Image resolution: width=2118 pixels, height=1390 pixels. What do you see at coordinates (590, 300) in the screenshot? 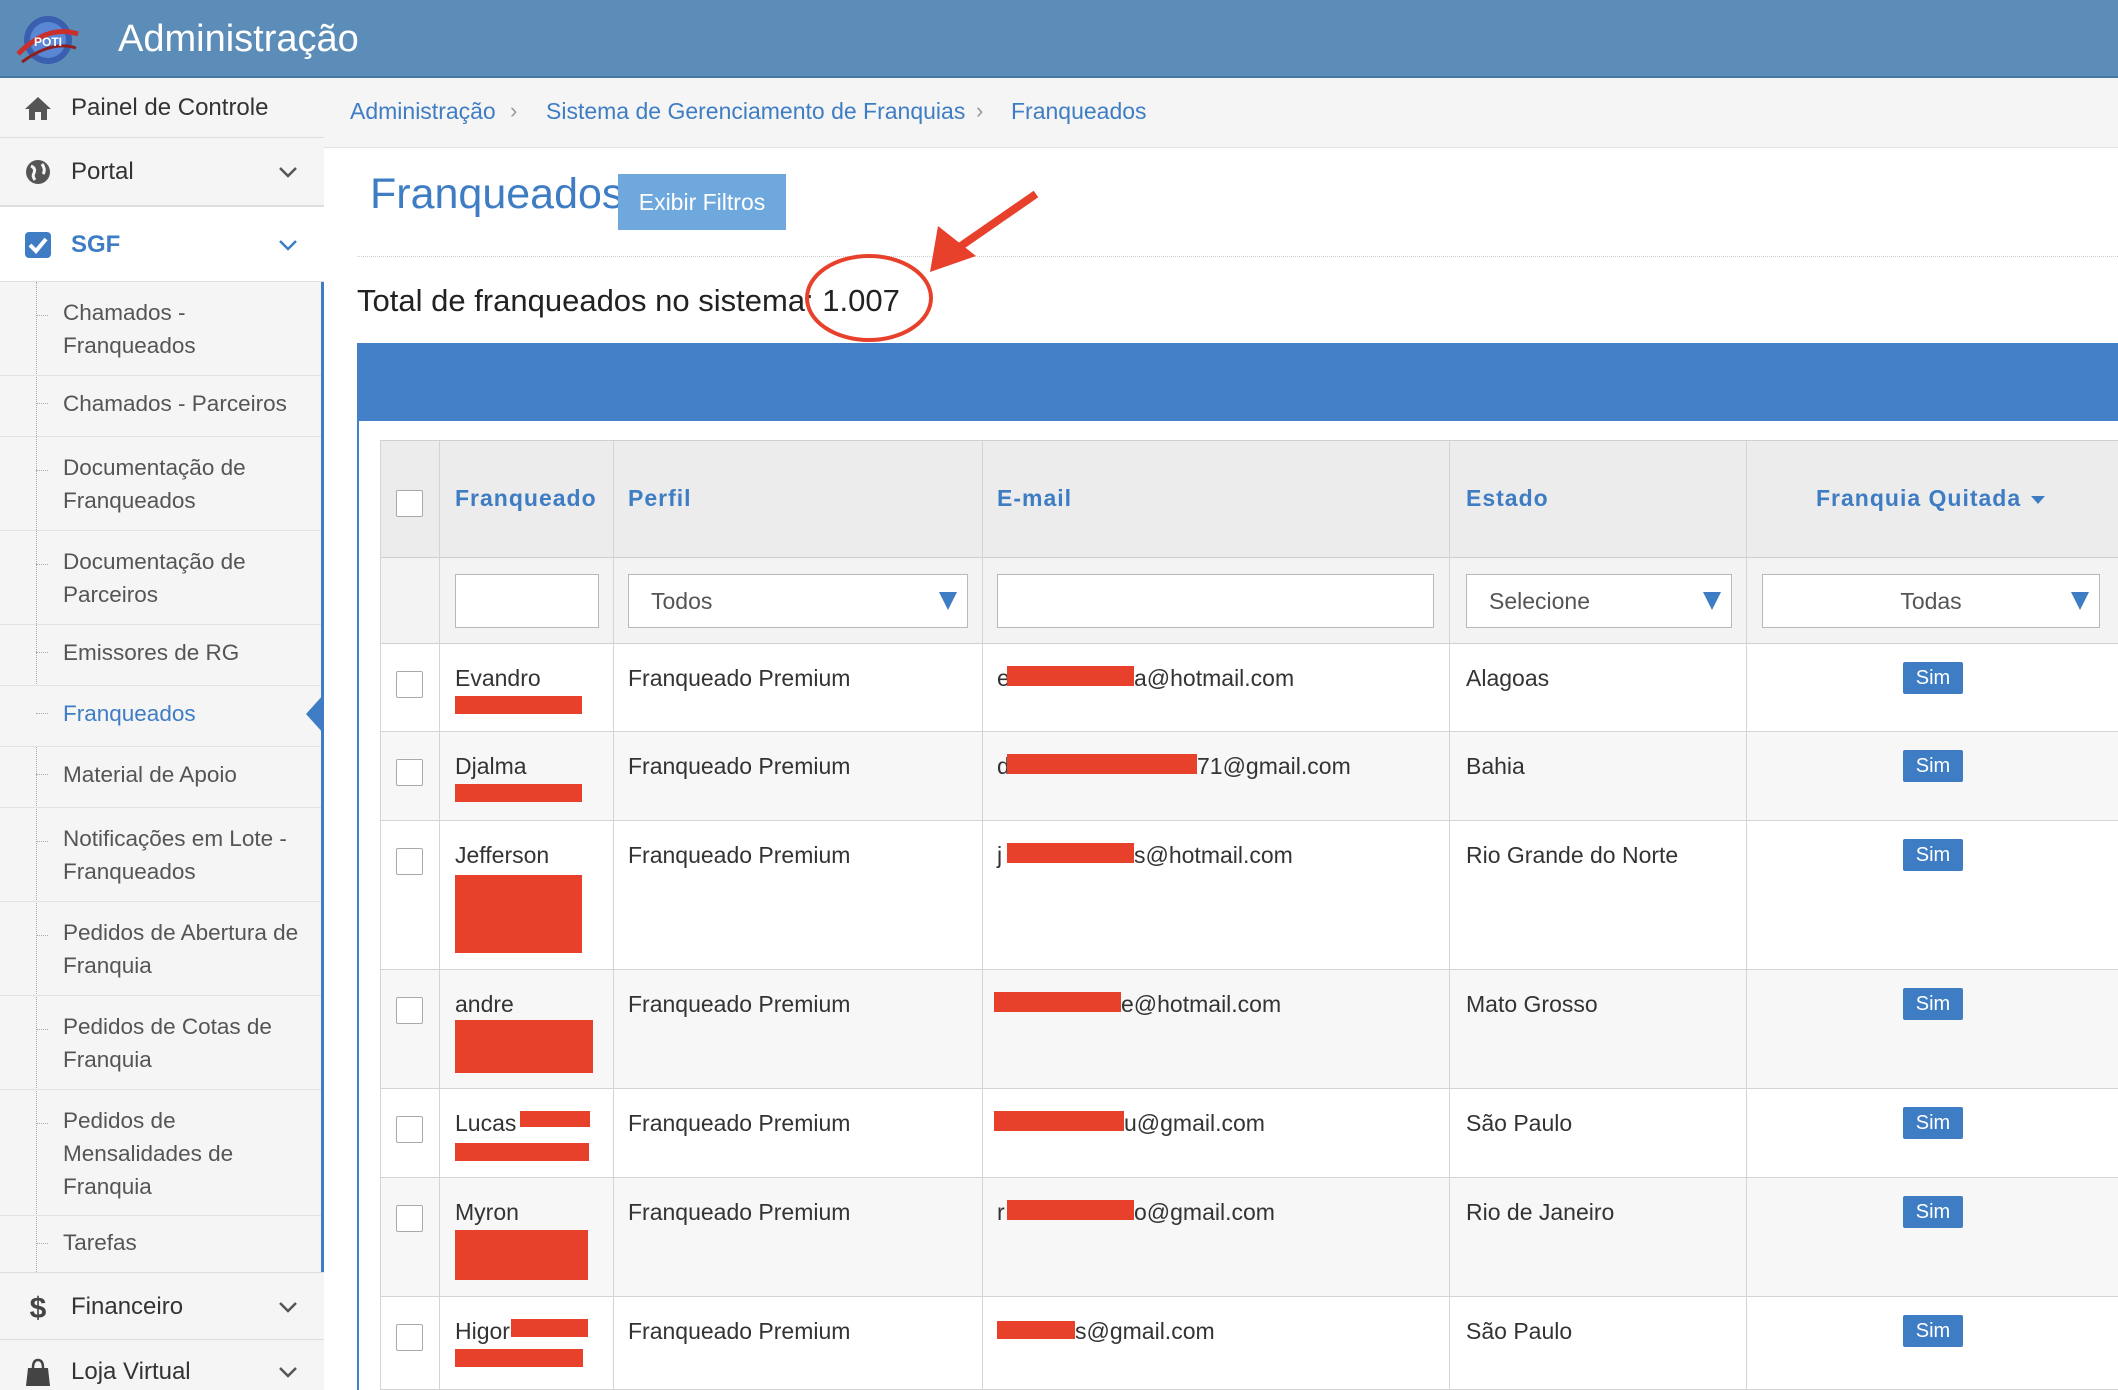
I see `total-label: Total de franqueados no sistema:` at bounding box center [590, 300].